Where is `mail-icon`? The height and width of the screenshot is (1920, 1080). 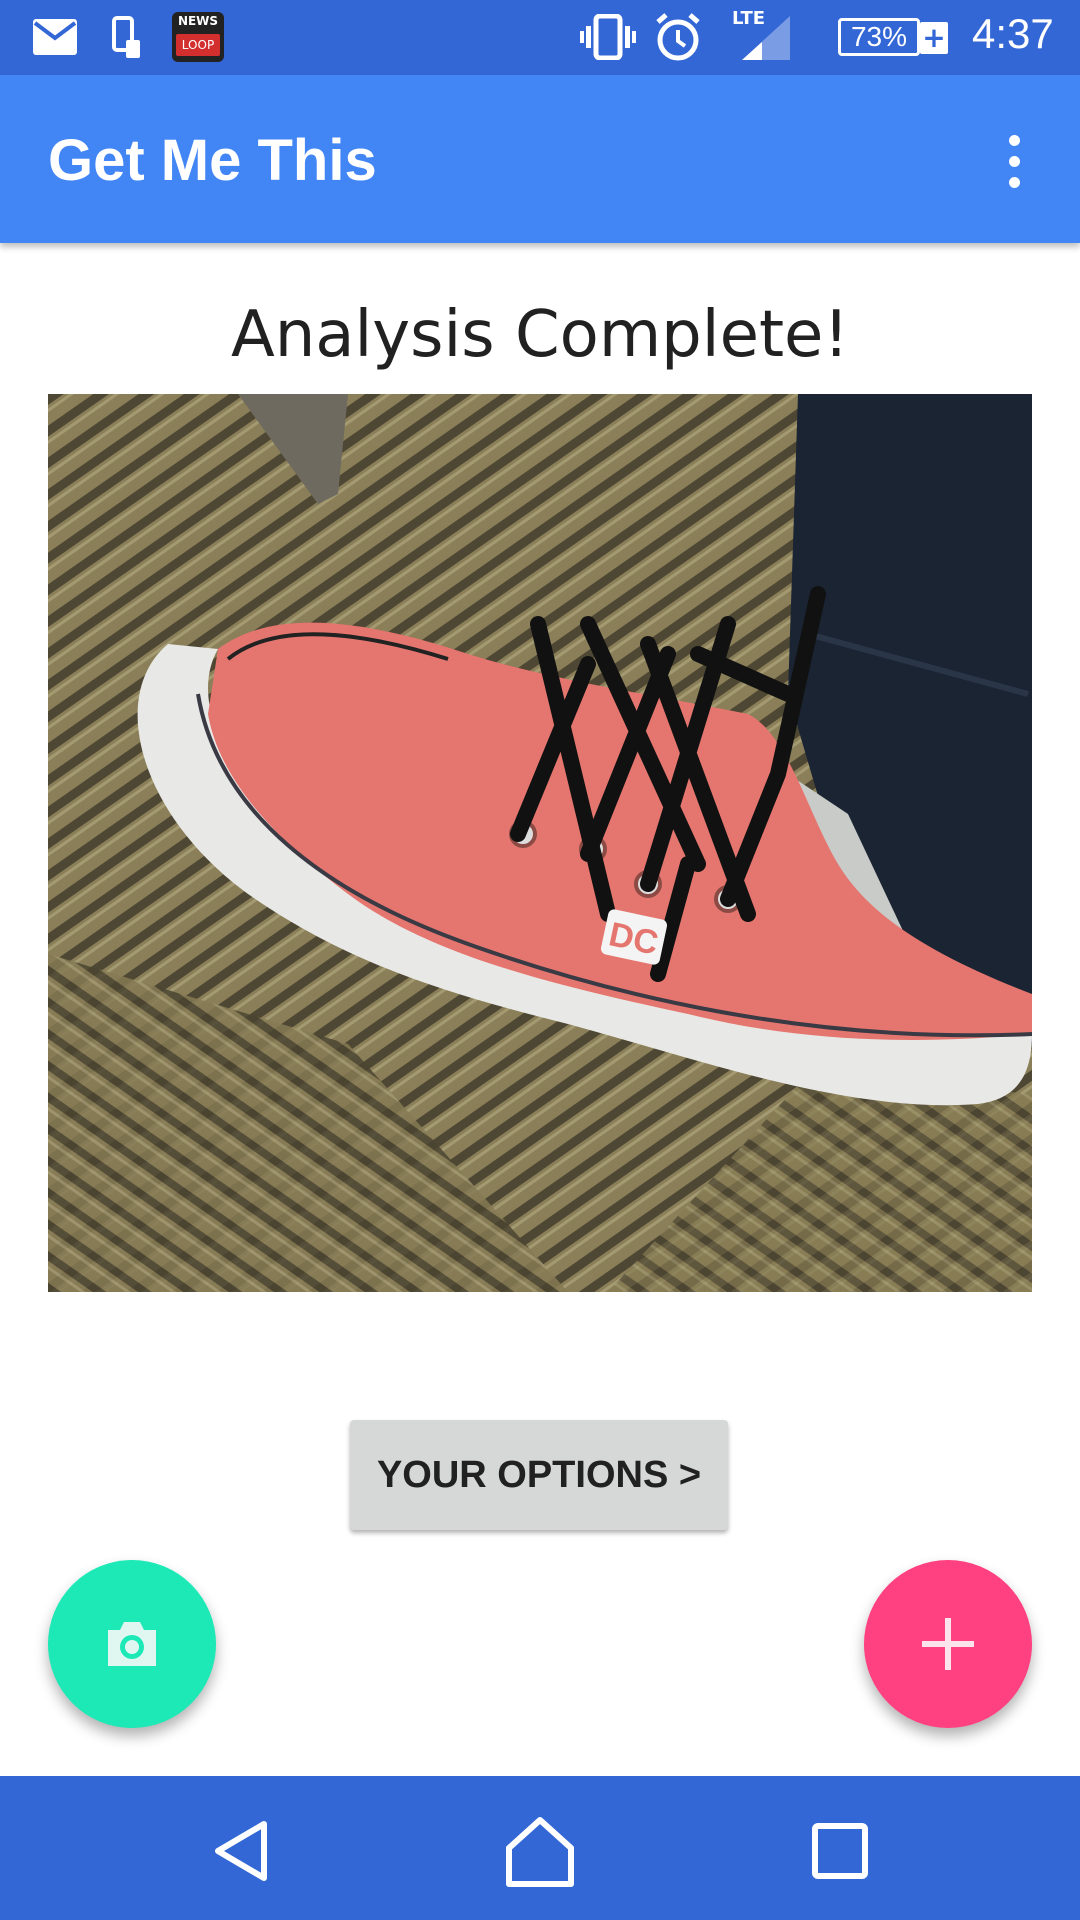
mail-icon is located at coordinates (55, 37).